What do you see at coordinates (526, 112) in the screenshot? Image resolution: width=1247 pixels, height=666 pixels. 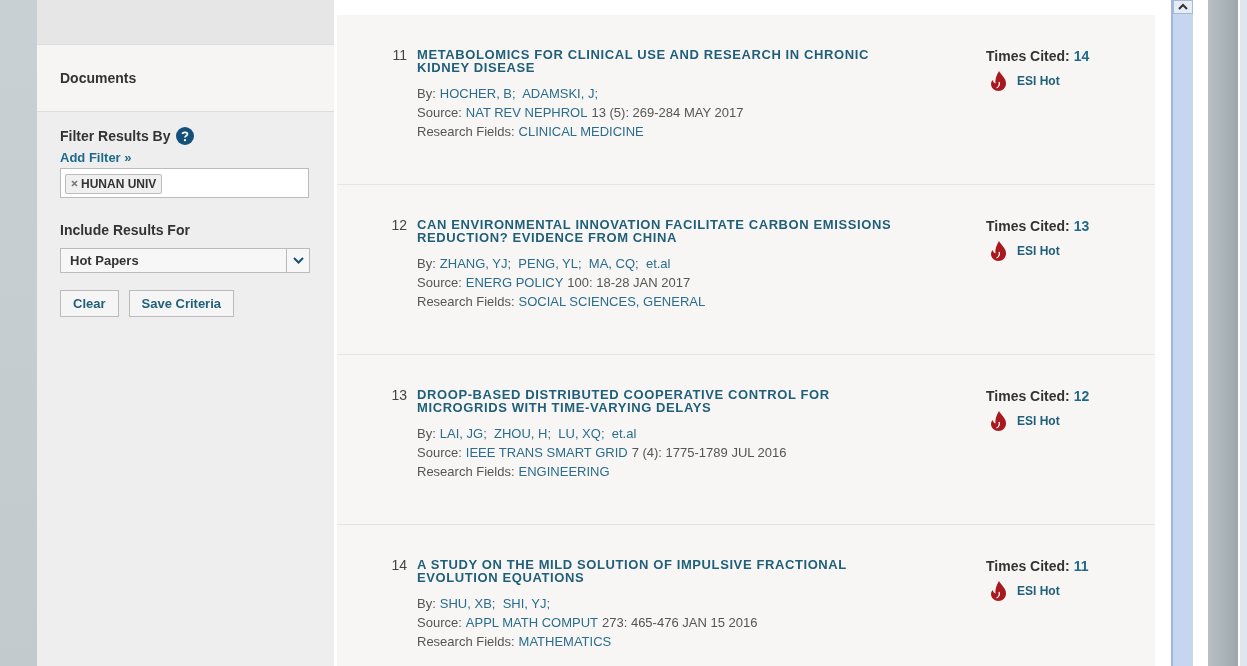 I see `journal-link: NAT REV NEPHROL` at bounding box center [526, 112].